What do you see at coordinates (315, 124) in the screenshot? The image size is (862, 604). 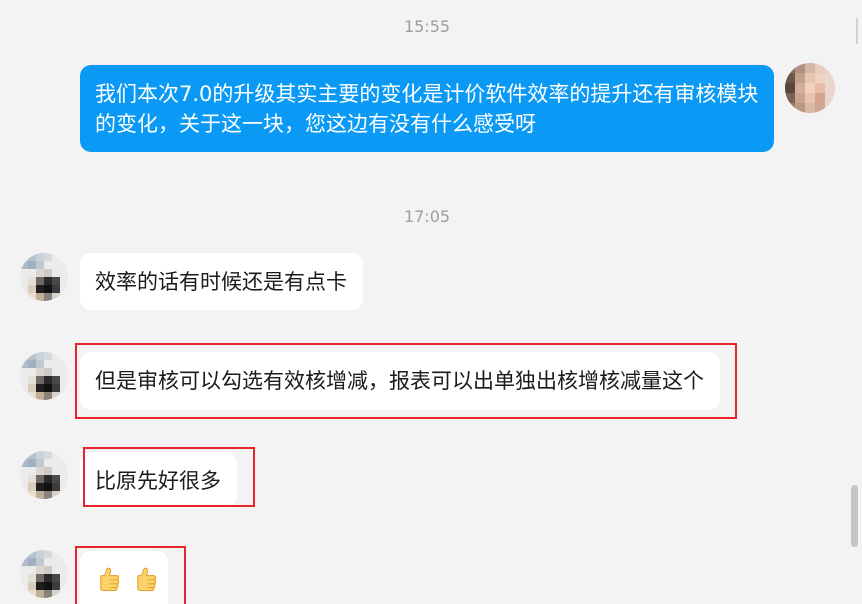 I see `message-text-line: 的变化，关于这一块，您这边有没有什么感受呀` at bounding box center [315, 124].